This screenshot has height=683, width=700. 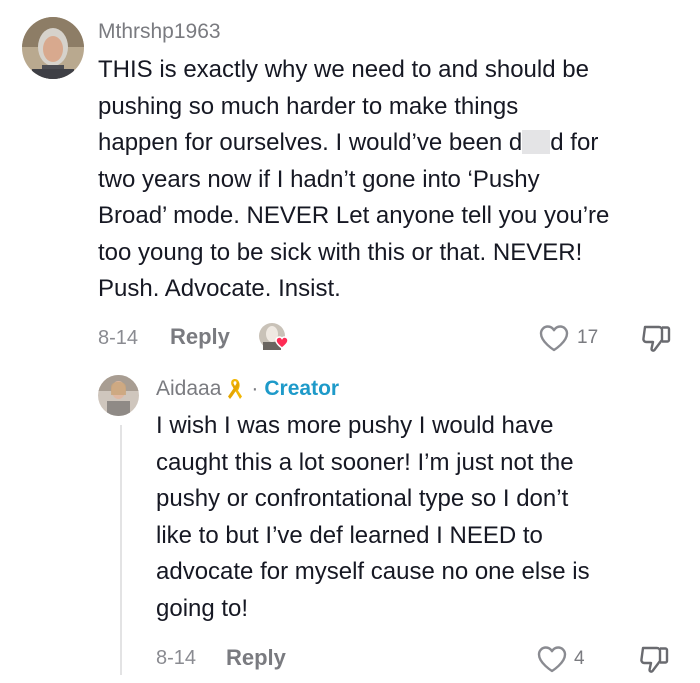 I want to click on censor-block, so click(x=536, y=142).